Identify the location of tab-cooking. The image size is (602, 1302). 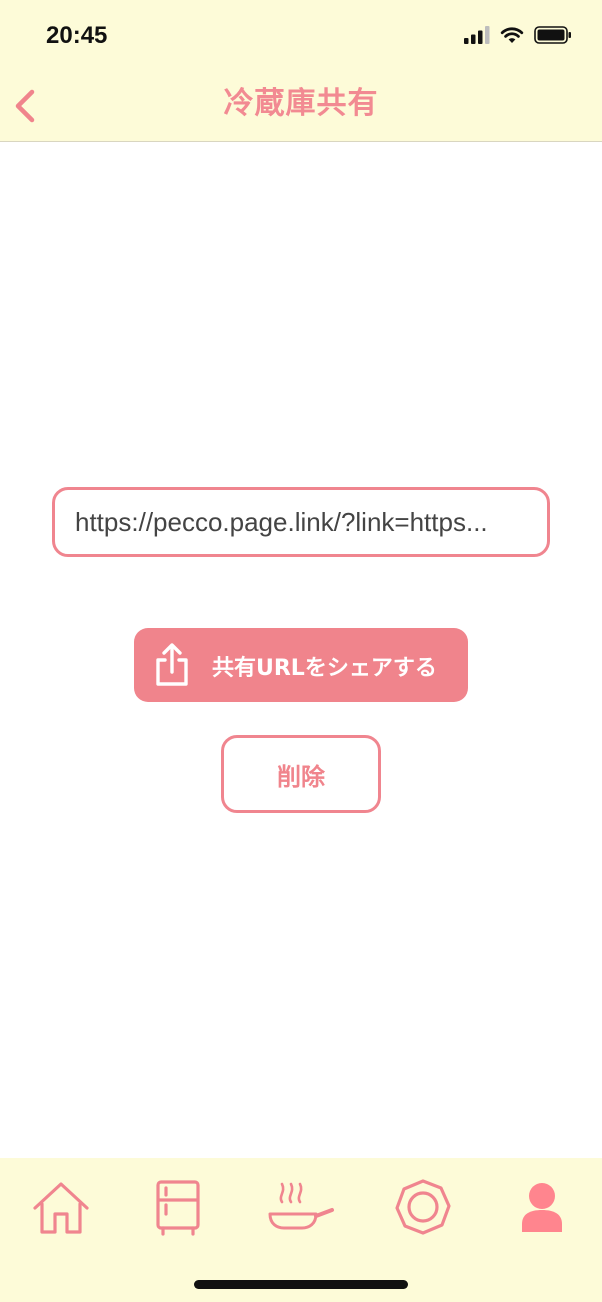
(302, 1208).